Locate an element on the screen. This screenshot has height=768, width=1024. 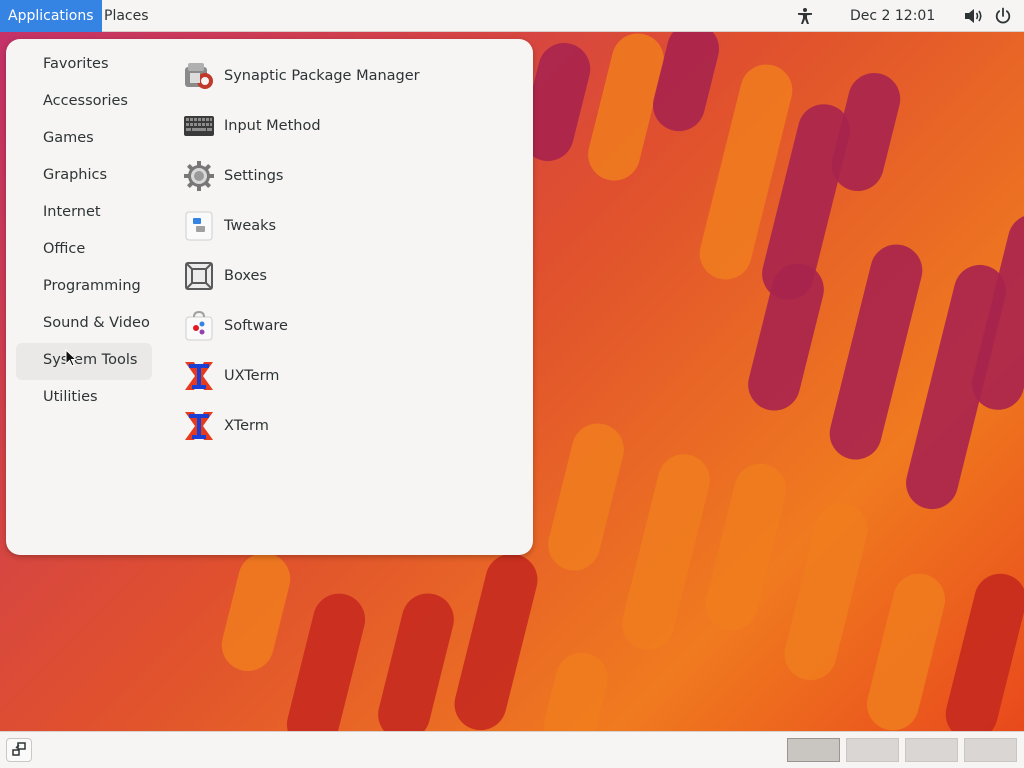
synaptic-icon is located at coordinates (199, 76).